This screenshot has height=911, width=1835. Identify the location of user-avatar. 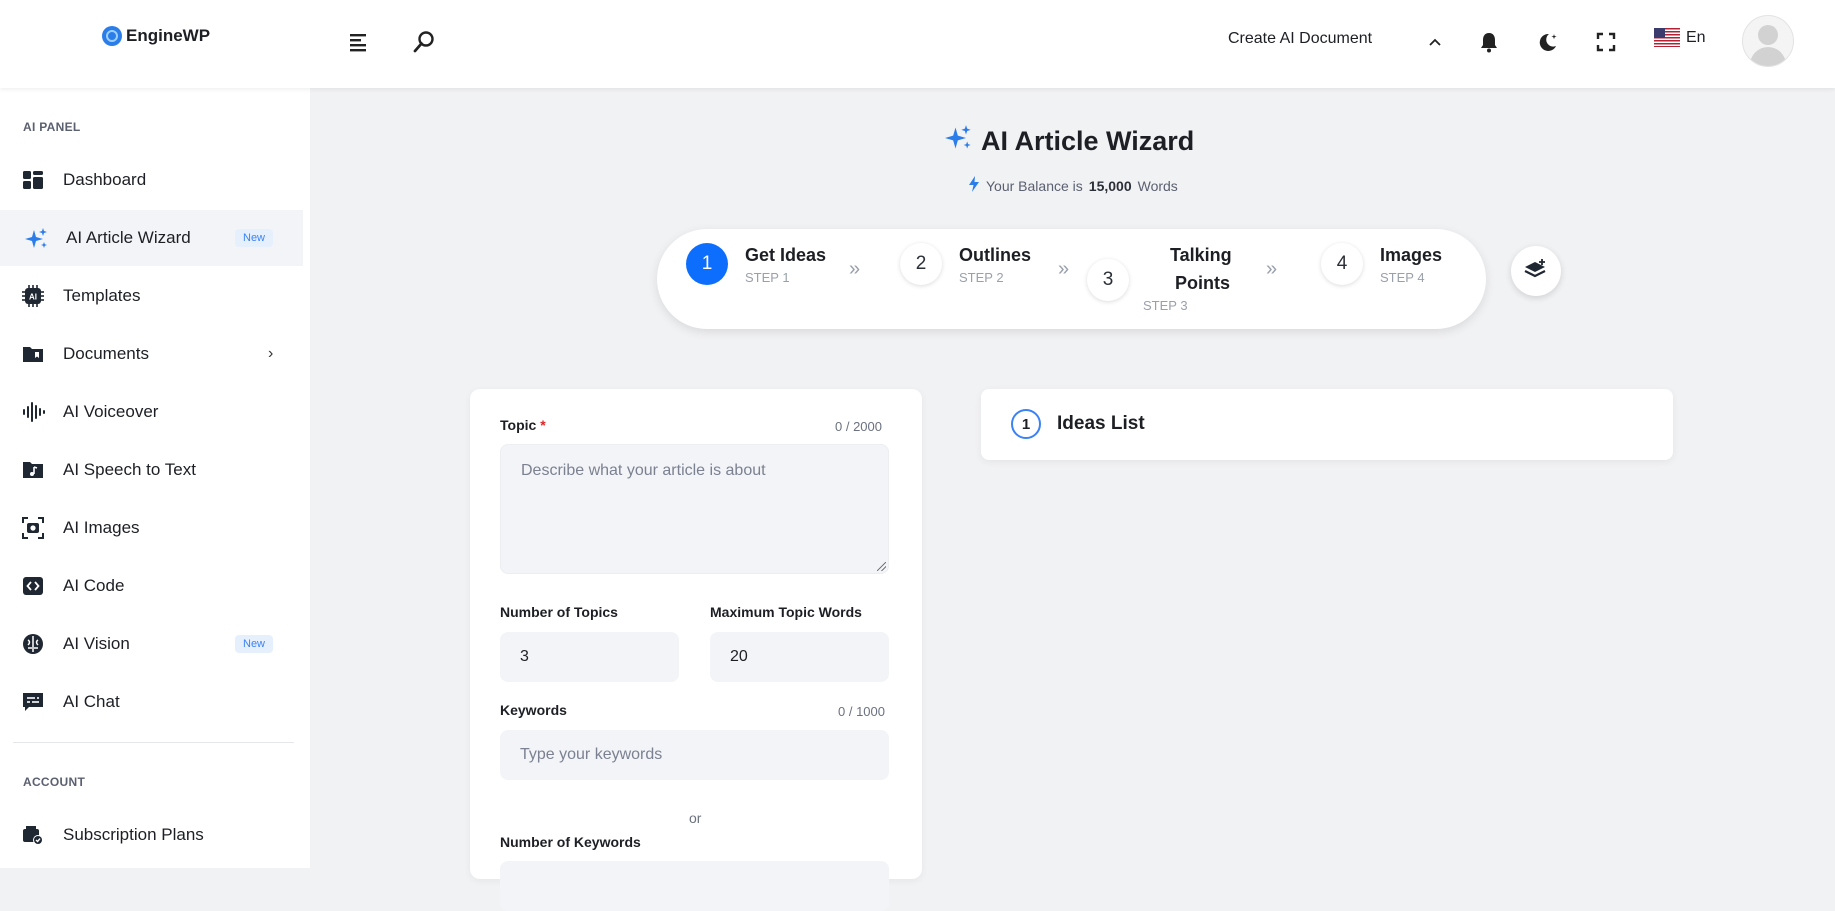
(1768, 41).